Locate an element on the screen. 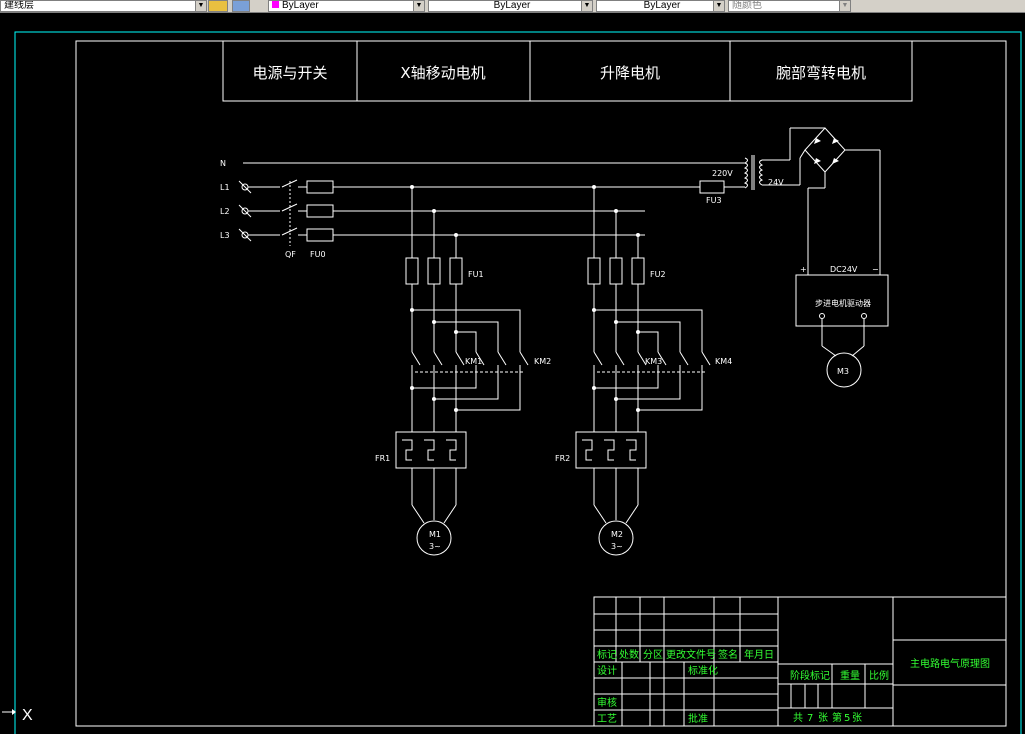 The height and width of the screenshot is (734, 1025). plotstyle-combo: 随颜色 ▼ is located at coordinates (789, 6).